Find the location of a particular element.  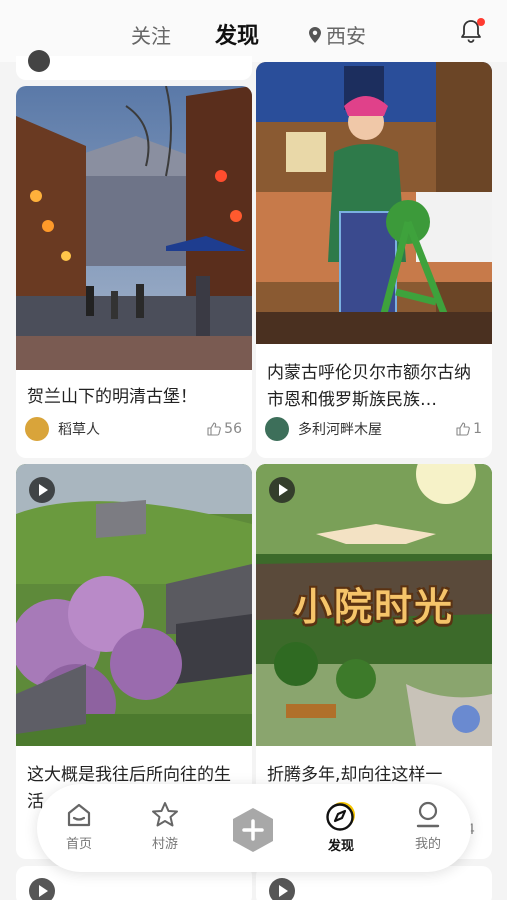

bottom-nav: 首页 村游 发现 我的 is located at coordinates (254, 828).